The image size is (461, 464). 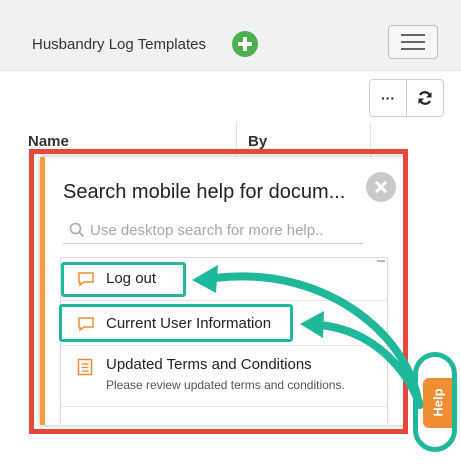 What do you see at coordinates (435, 402) in the screenshot?
I see `annotation-ring-help` at bounding box center [435, 402].